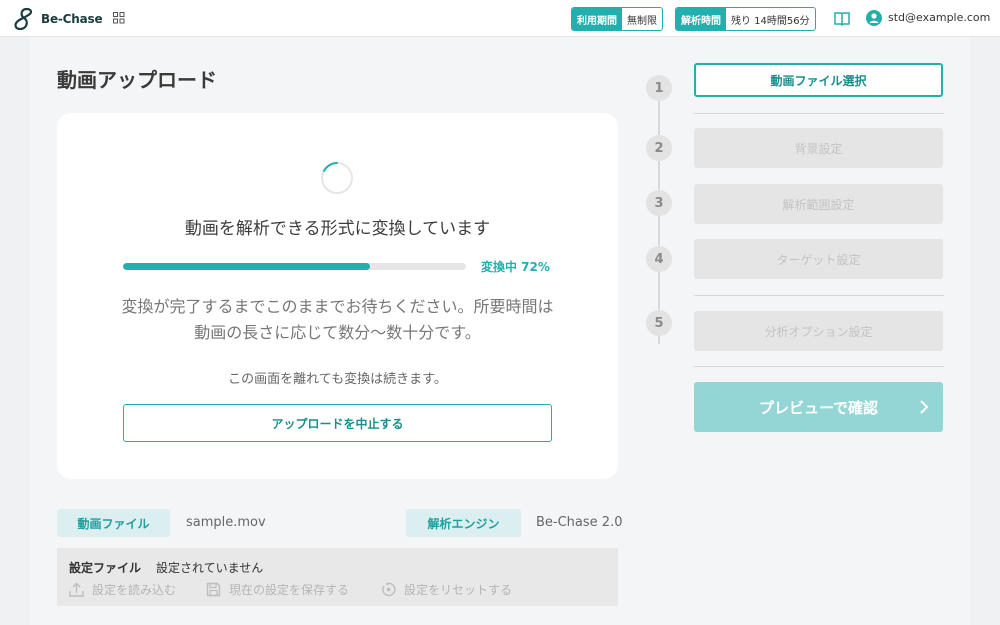  Describe the element at coordinates (659, 259) in the screenshot. I see `step-number-4: 4` at that location.